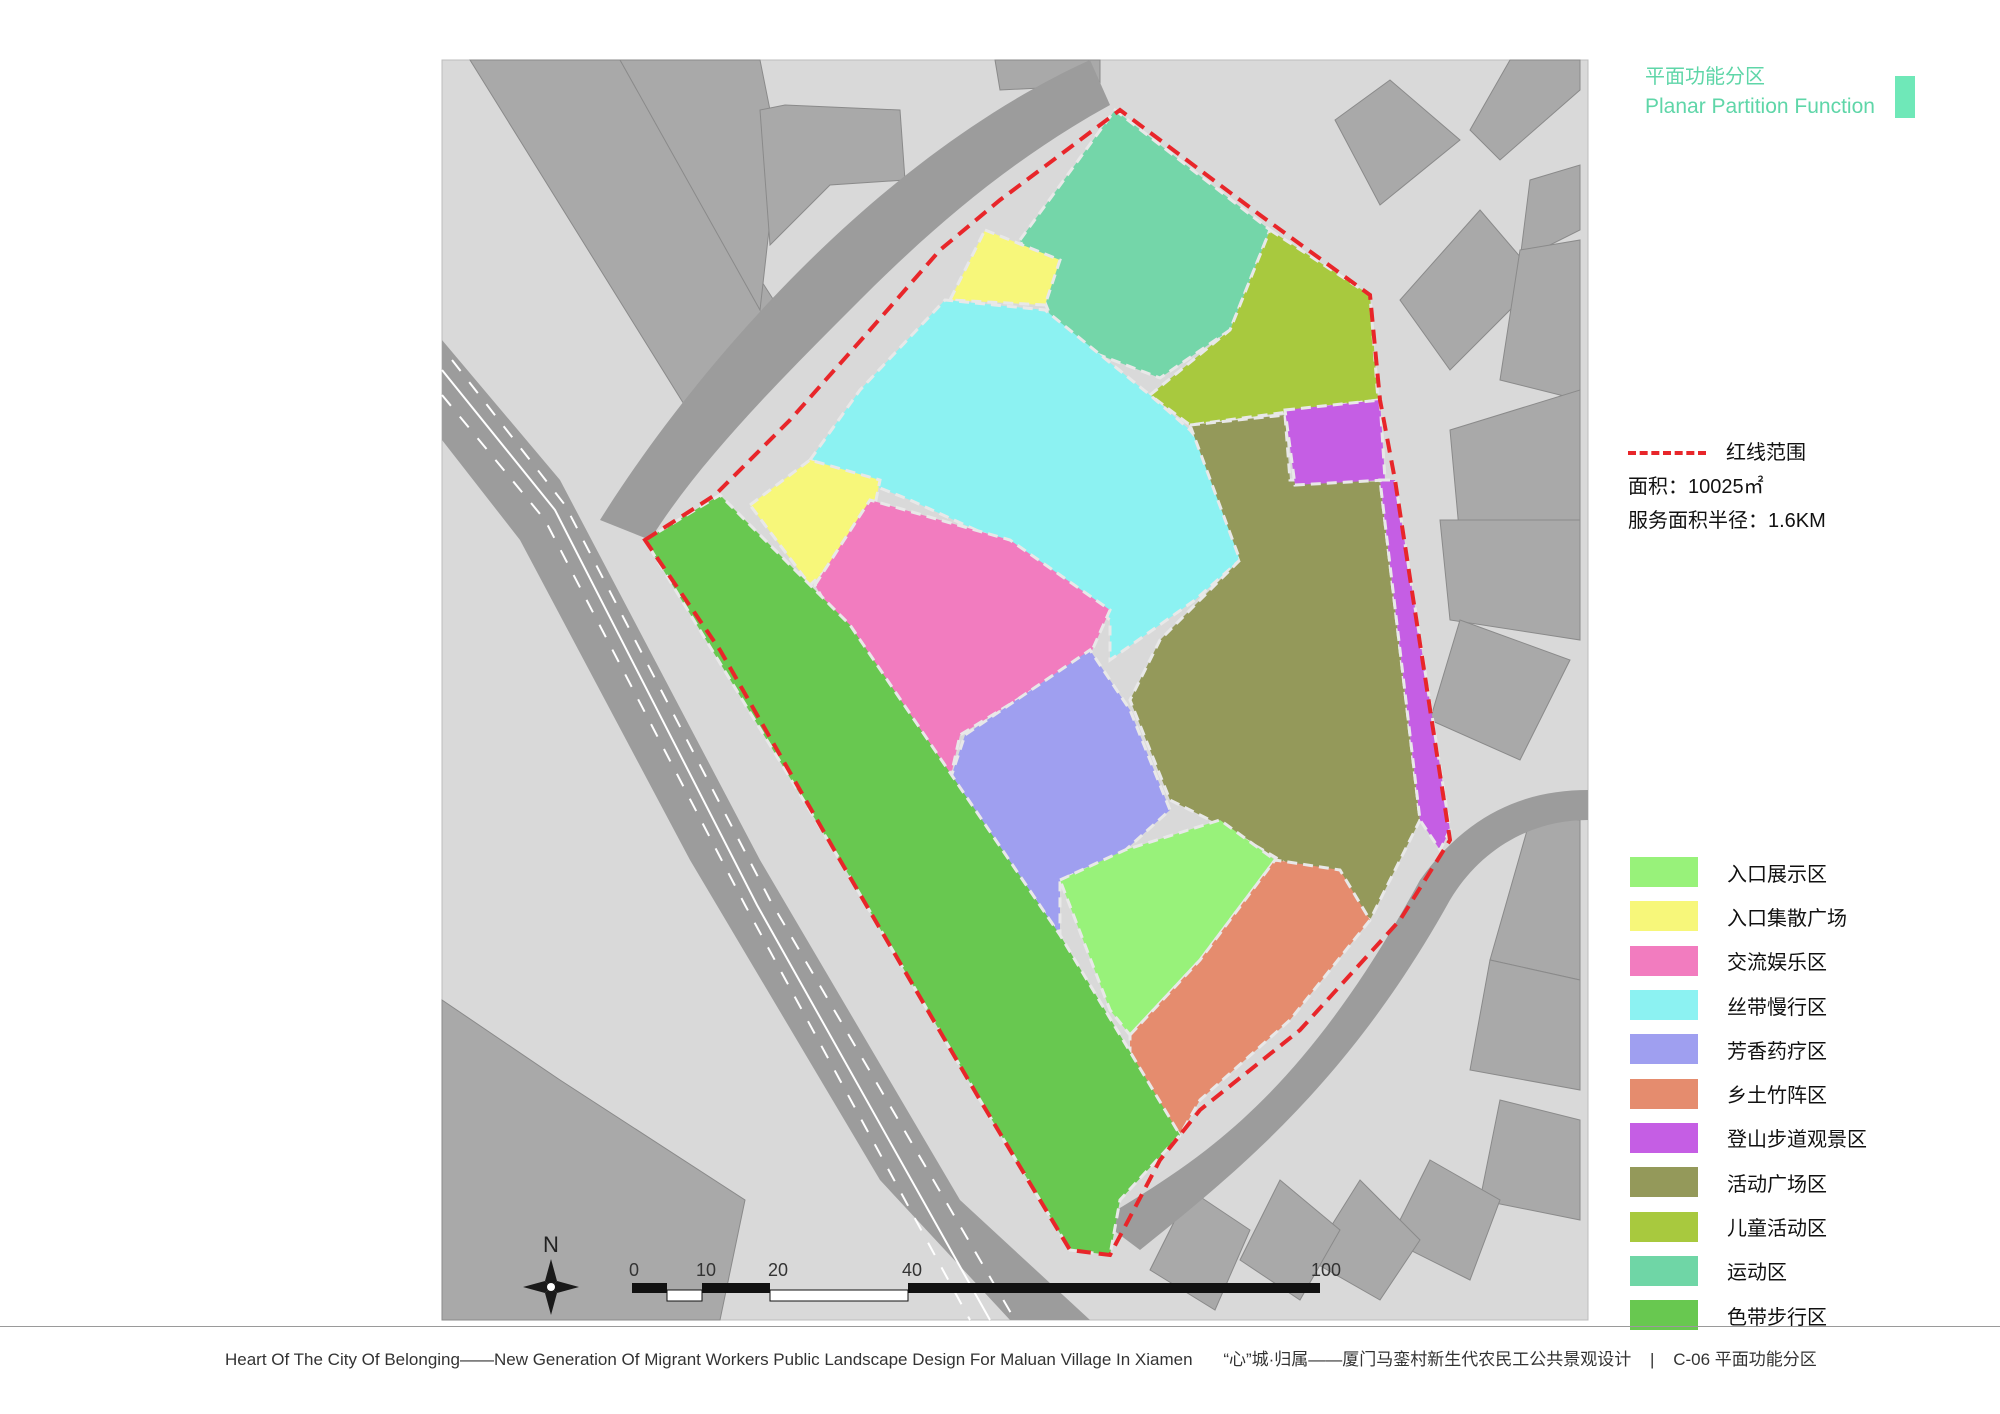 The width and height of the screenshot is (2000, 1414). I want to click on redline-label: 红线范围, so click(1766, 453).